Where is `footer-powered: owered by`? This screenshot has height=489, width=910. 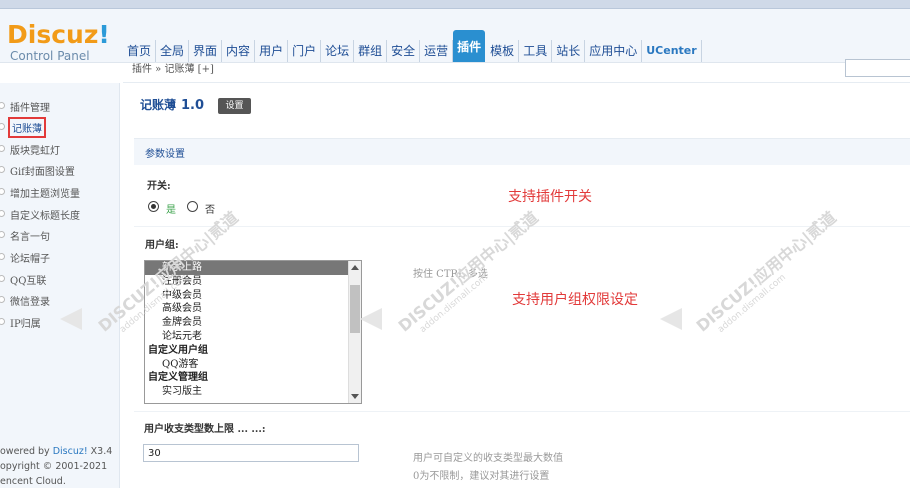 footer-powered: owered by is located at coordinates (26, 451).